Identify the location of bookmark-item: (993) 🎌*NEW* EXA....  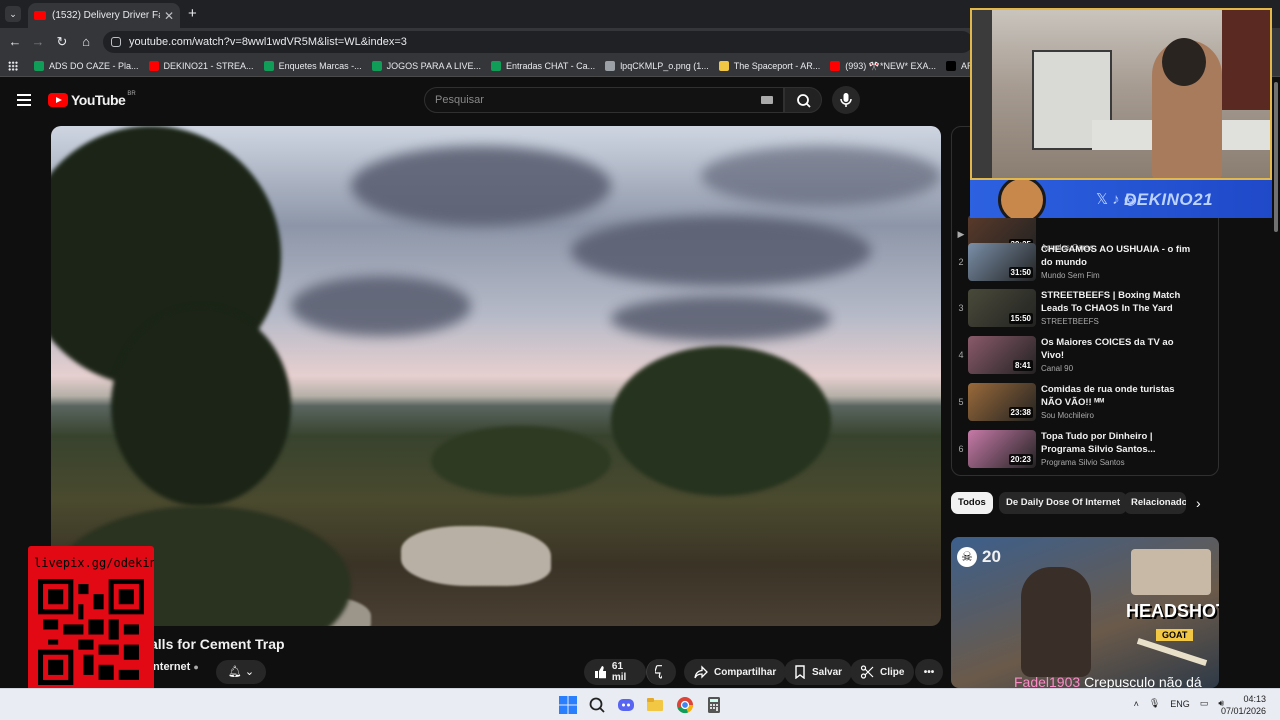
(883, 66).